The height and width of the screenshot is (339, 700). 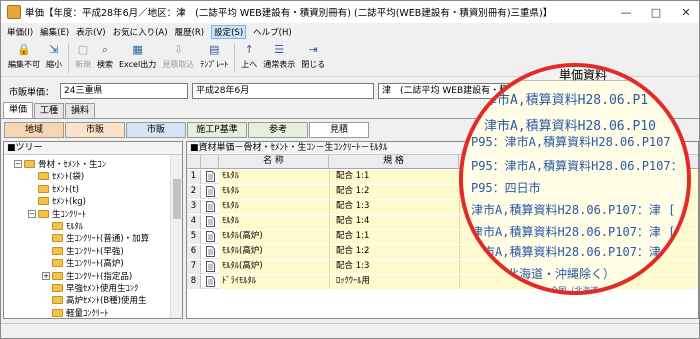 What do you see at coordinates (178, 64) in the screenshot?
I see `toolbar-button-label: 見積取込` at bounding box center [178, 64].